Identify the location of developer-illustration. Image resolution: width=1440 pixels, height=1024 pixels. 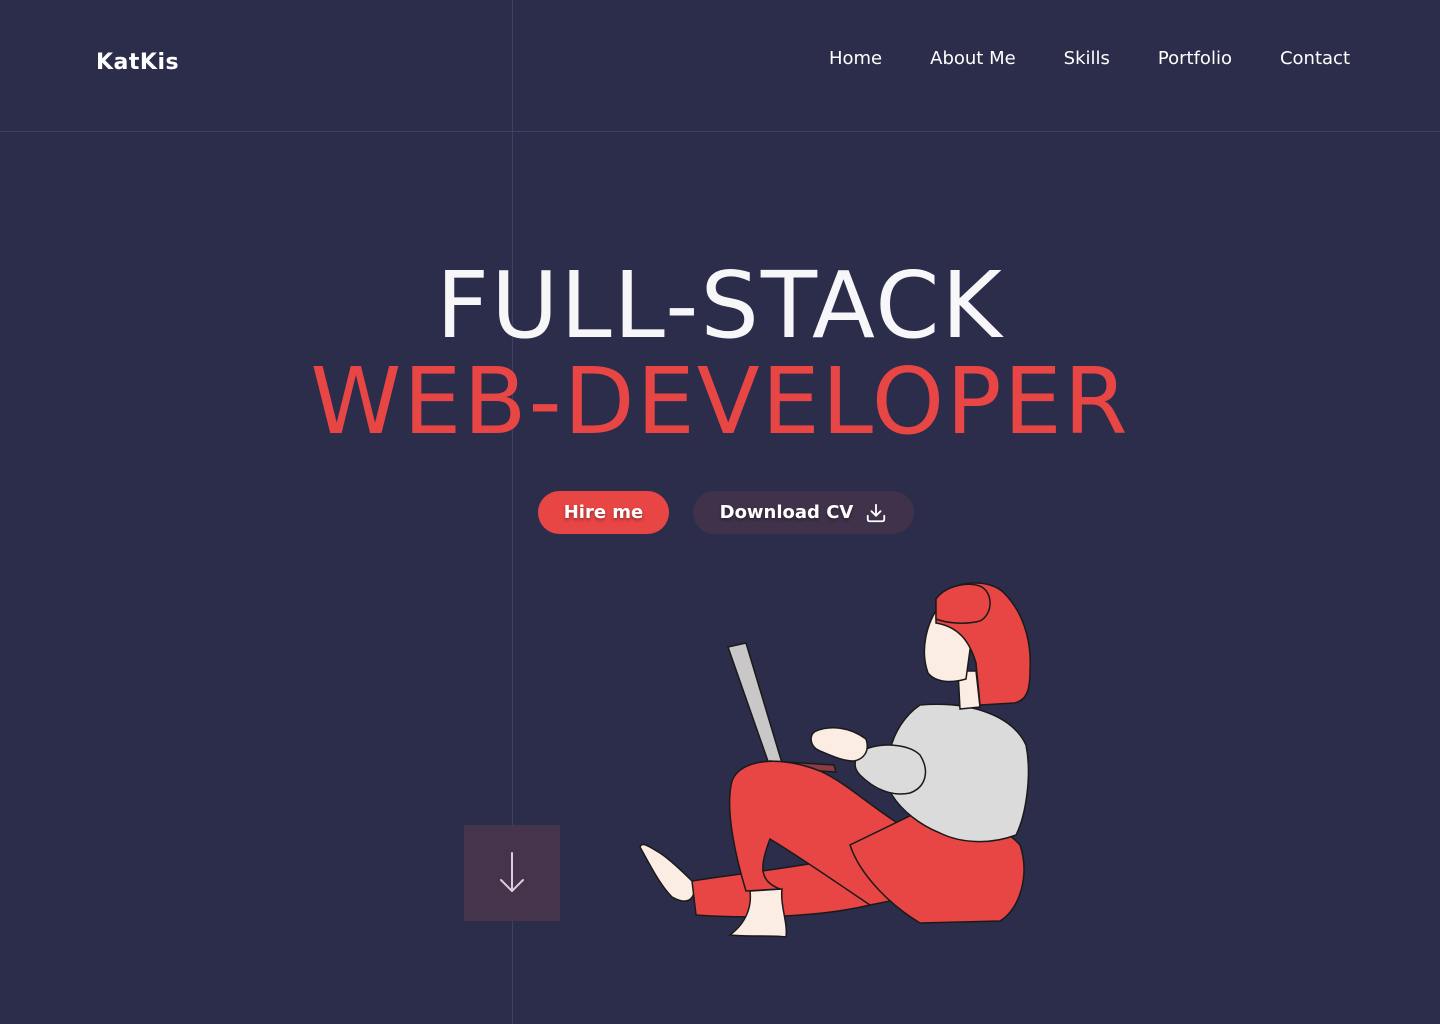
(835, 760).